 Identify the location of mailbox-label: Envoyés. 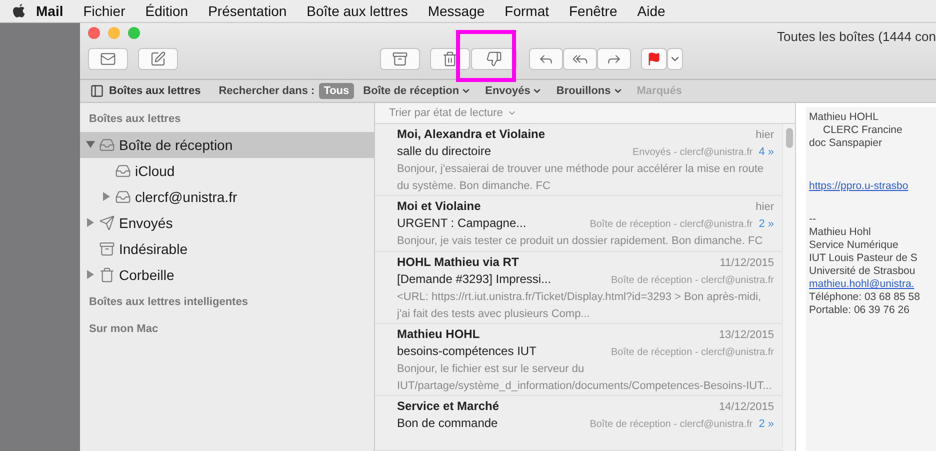
(146, 223).